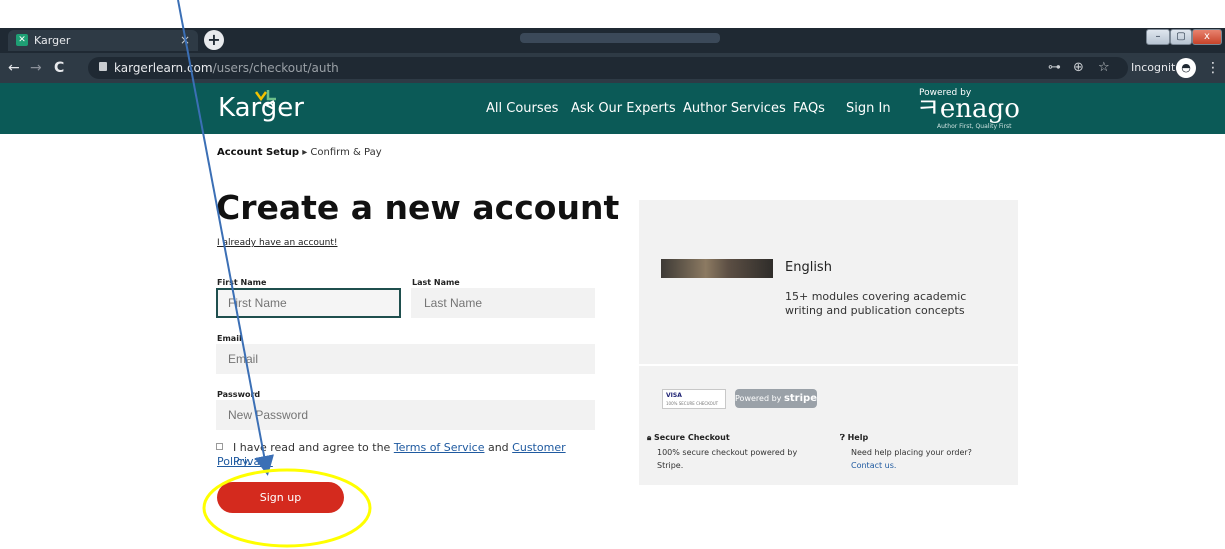  What do you see at coordinates (14, 68) in the screenshot?
I see `back-arrow-icon: ←` at bounding box center [14, 68].